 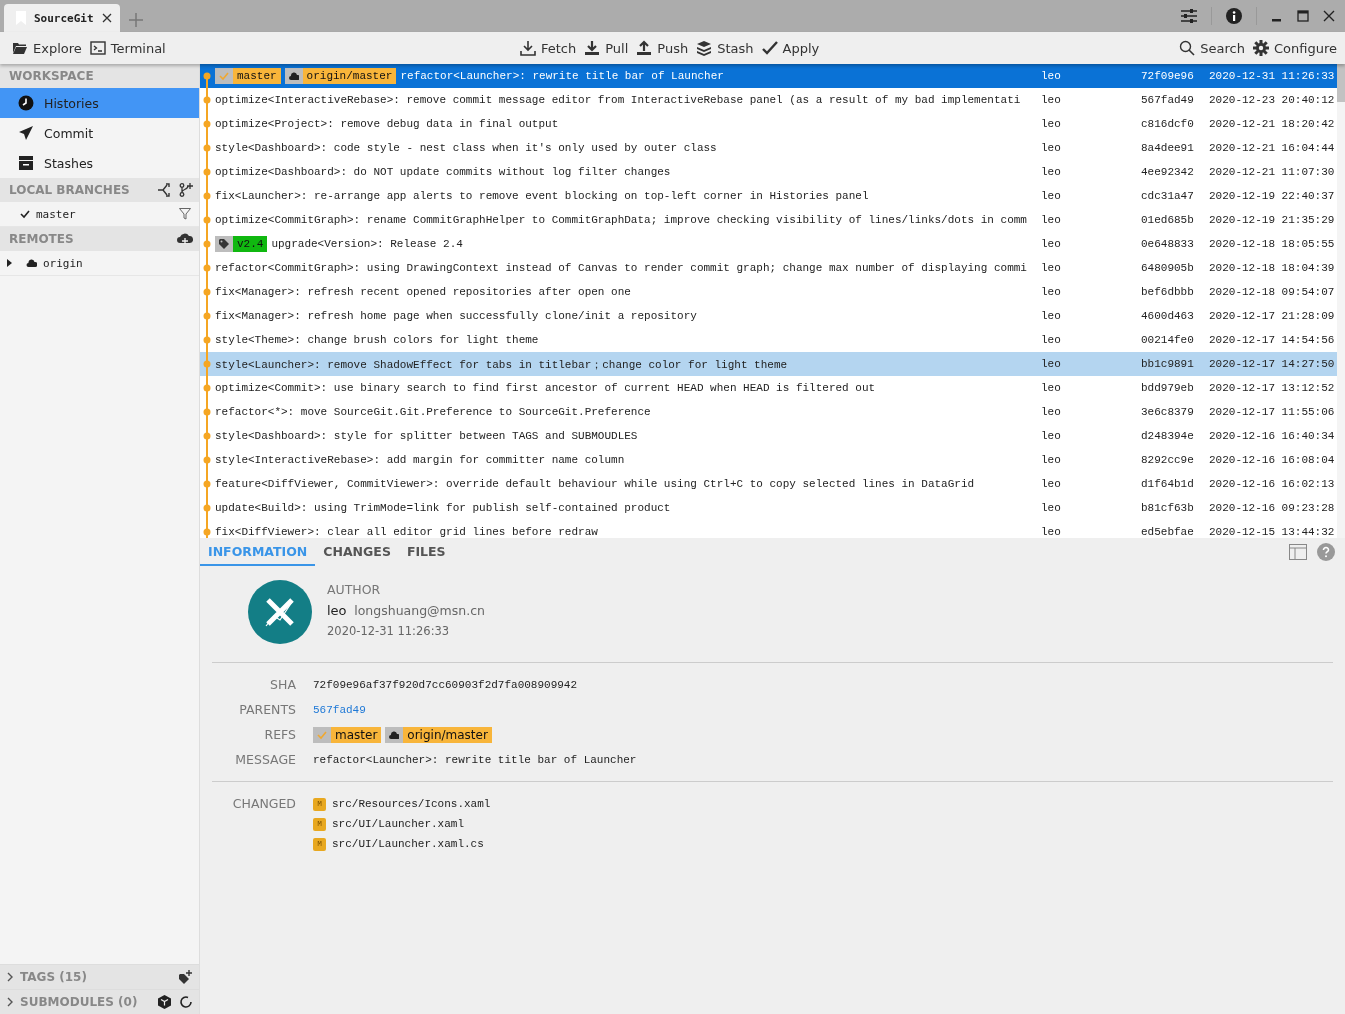 I want to click on branch-name: master, so click(x=56, y=214).